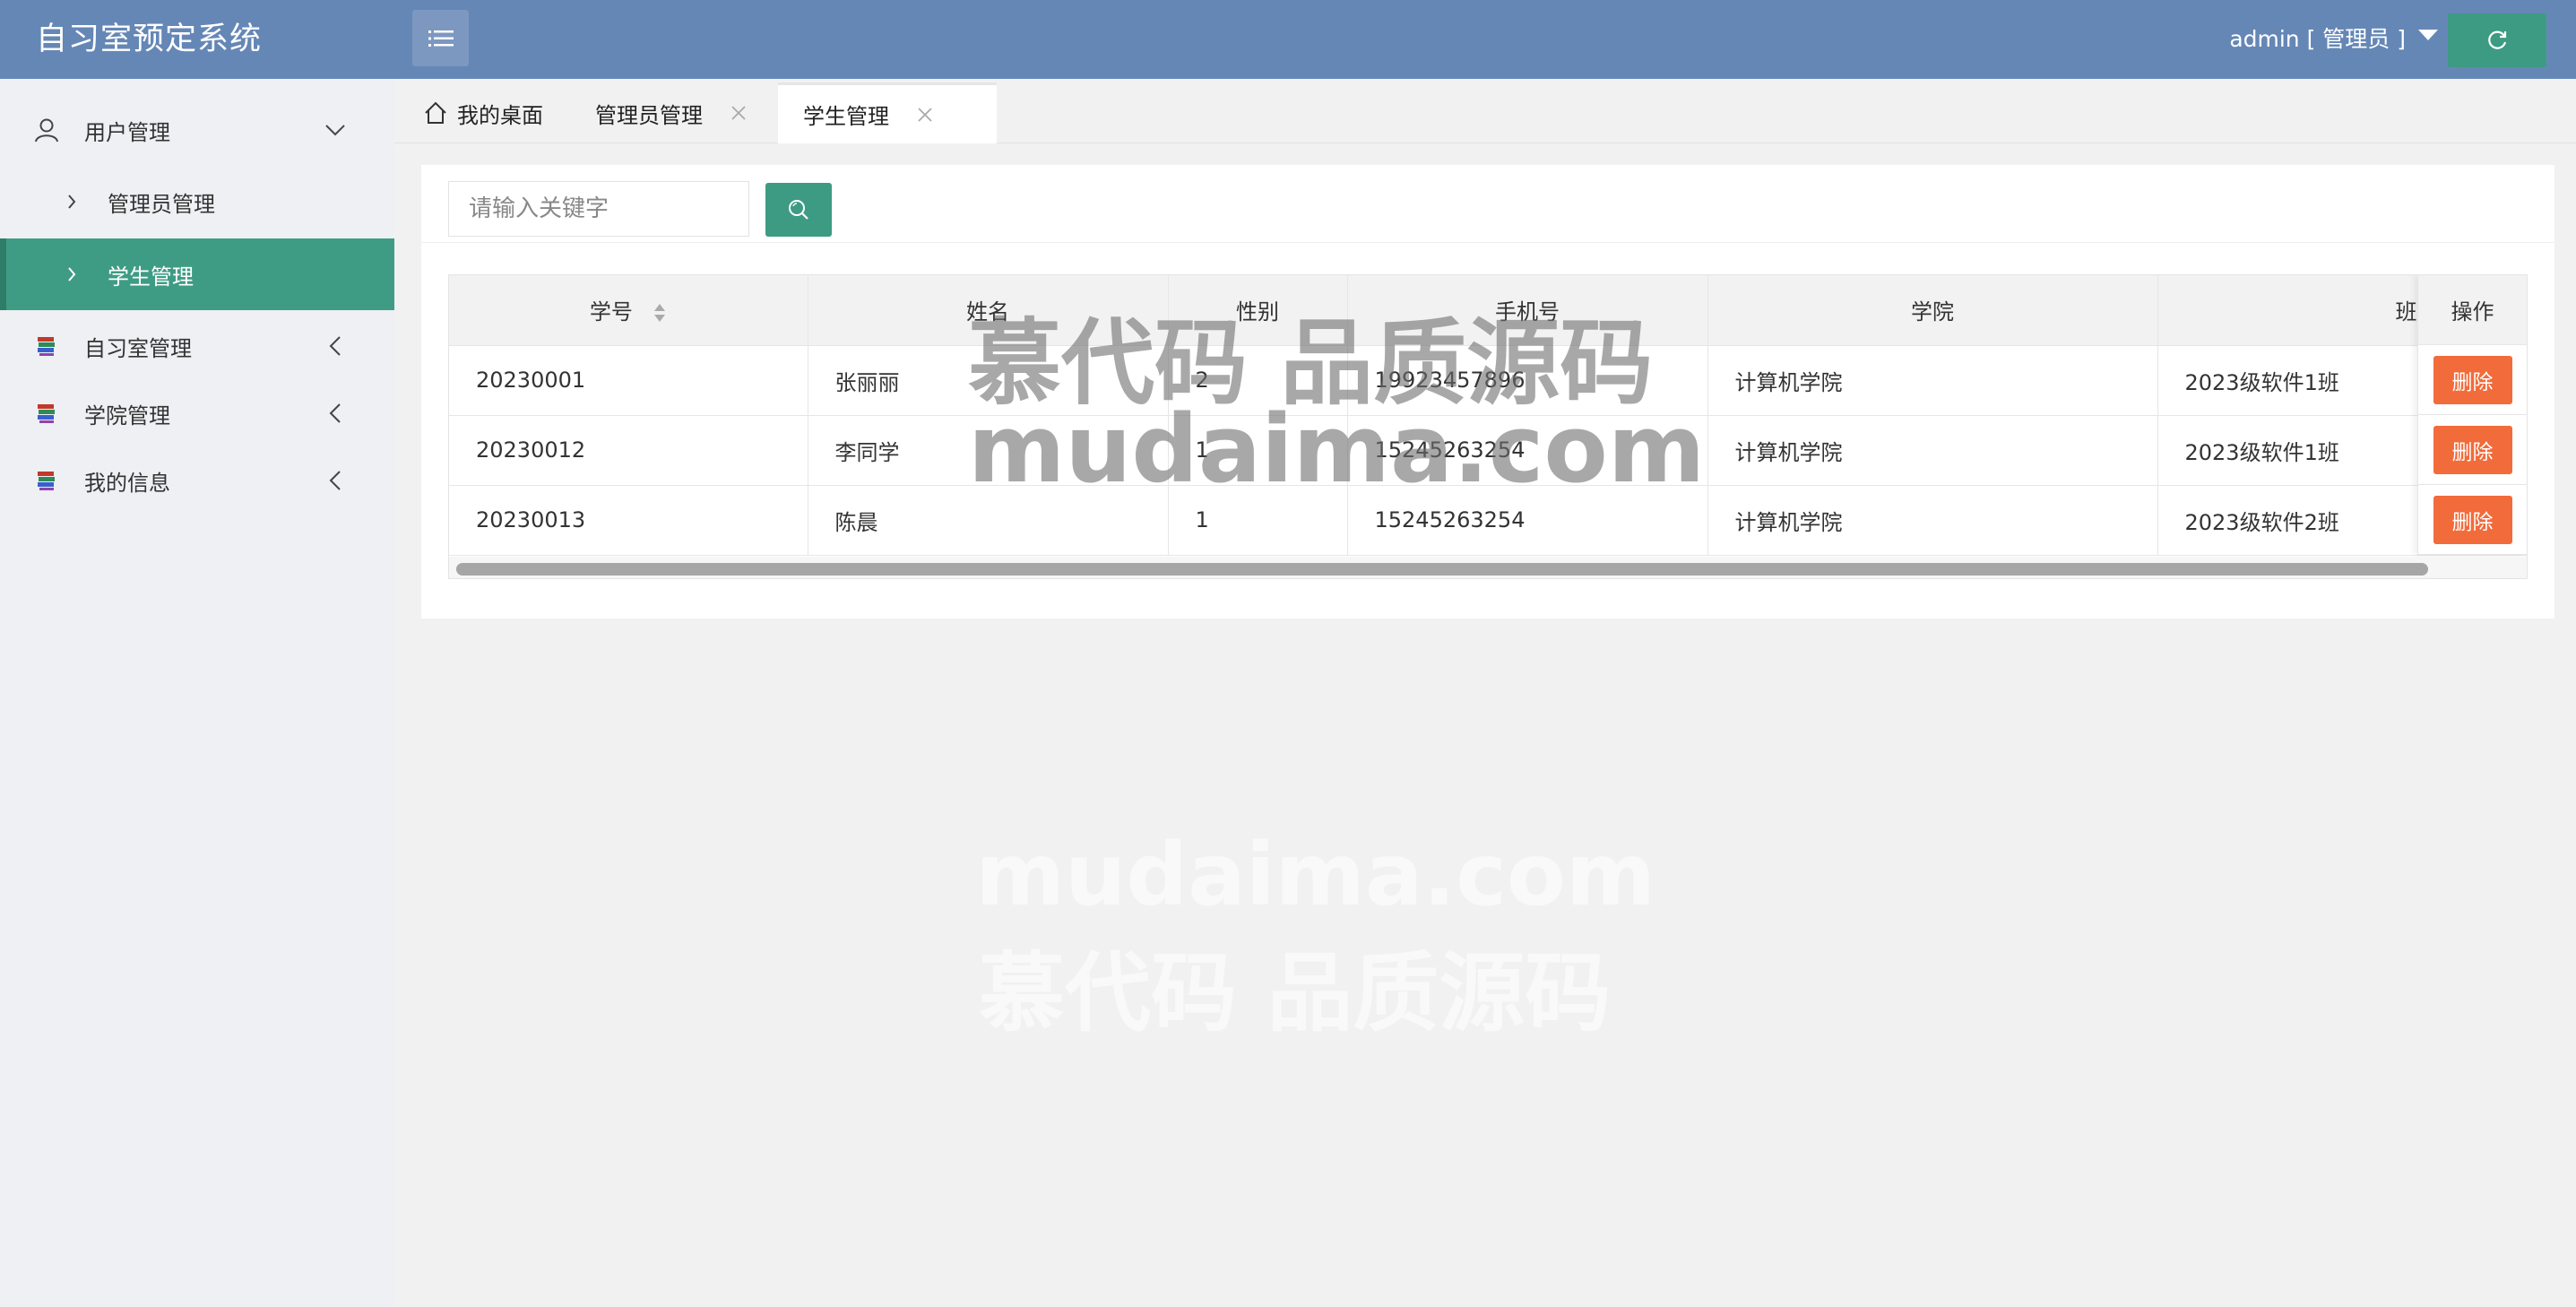 This screenshot has width=2576, height=1307. I want to click on fixed-action-column: 操作 删除 删除 删除, so click(2472, 415).